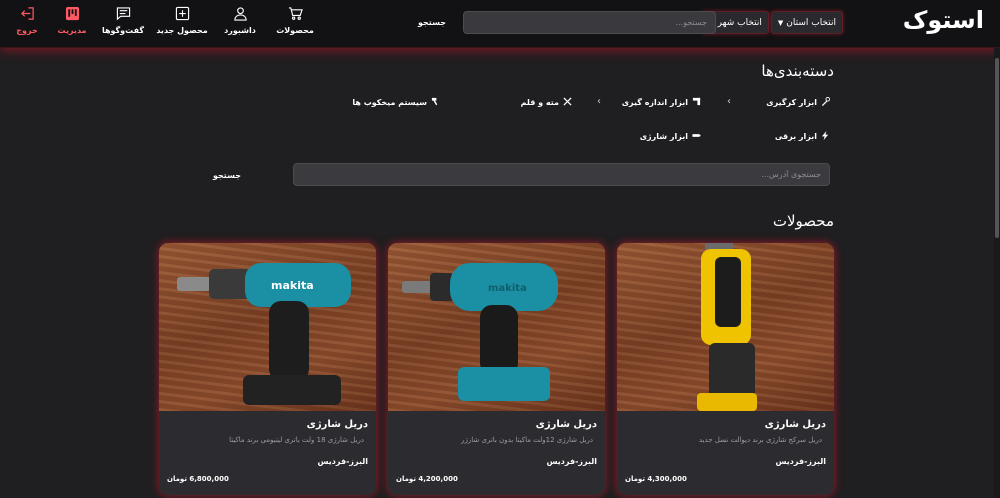 The height and width of the screenshot is (498, 1000). I want to click on nav-admin-label: مدیریت, so click(72, 30).